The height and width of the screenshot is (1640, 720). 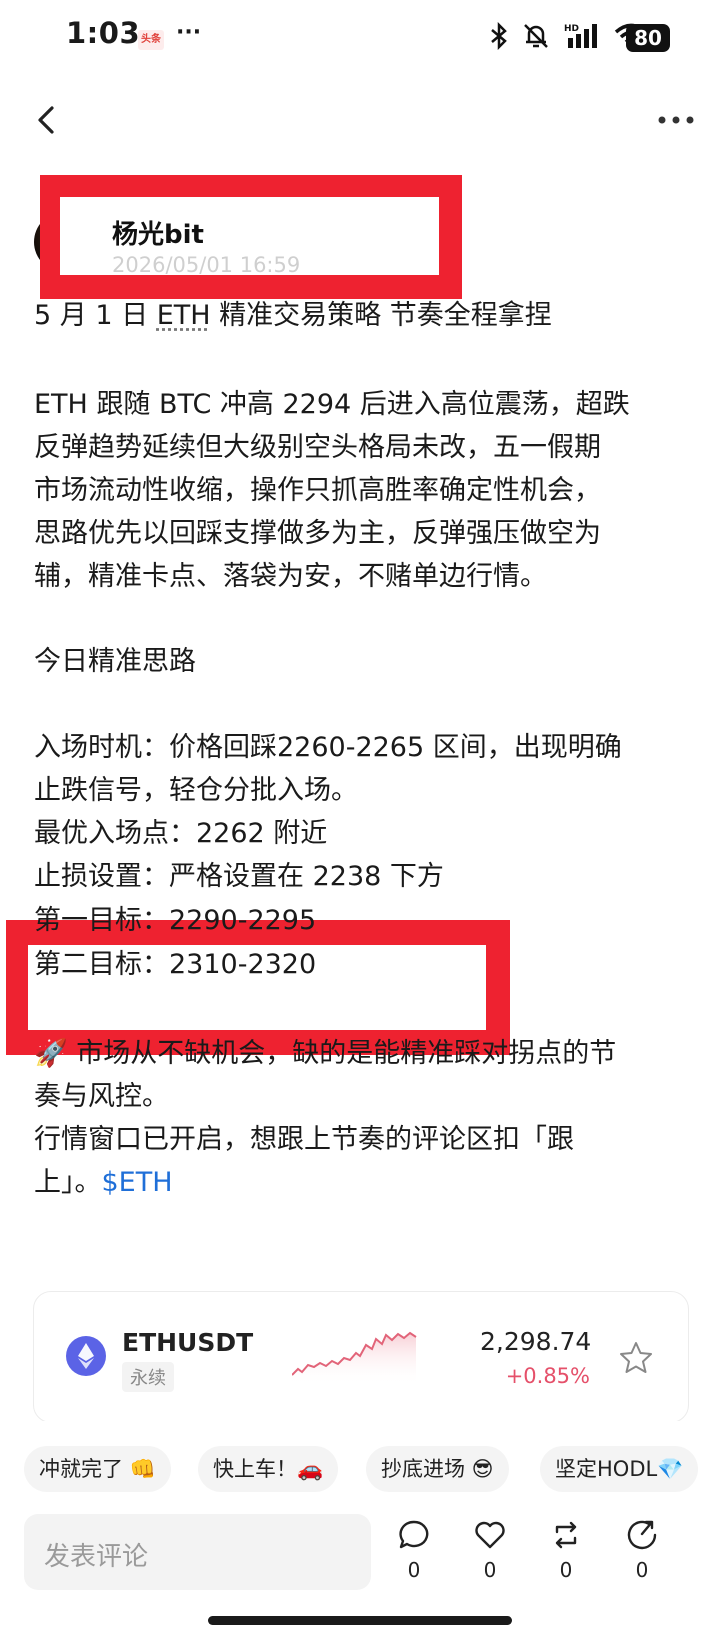 I want to click on more-options-button, so click(x=676, y=125).